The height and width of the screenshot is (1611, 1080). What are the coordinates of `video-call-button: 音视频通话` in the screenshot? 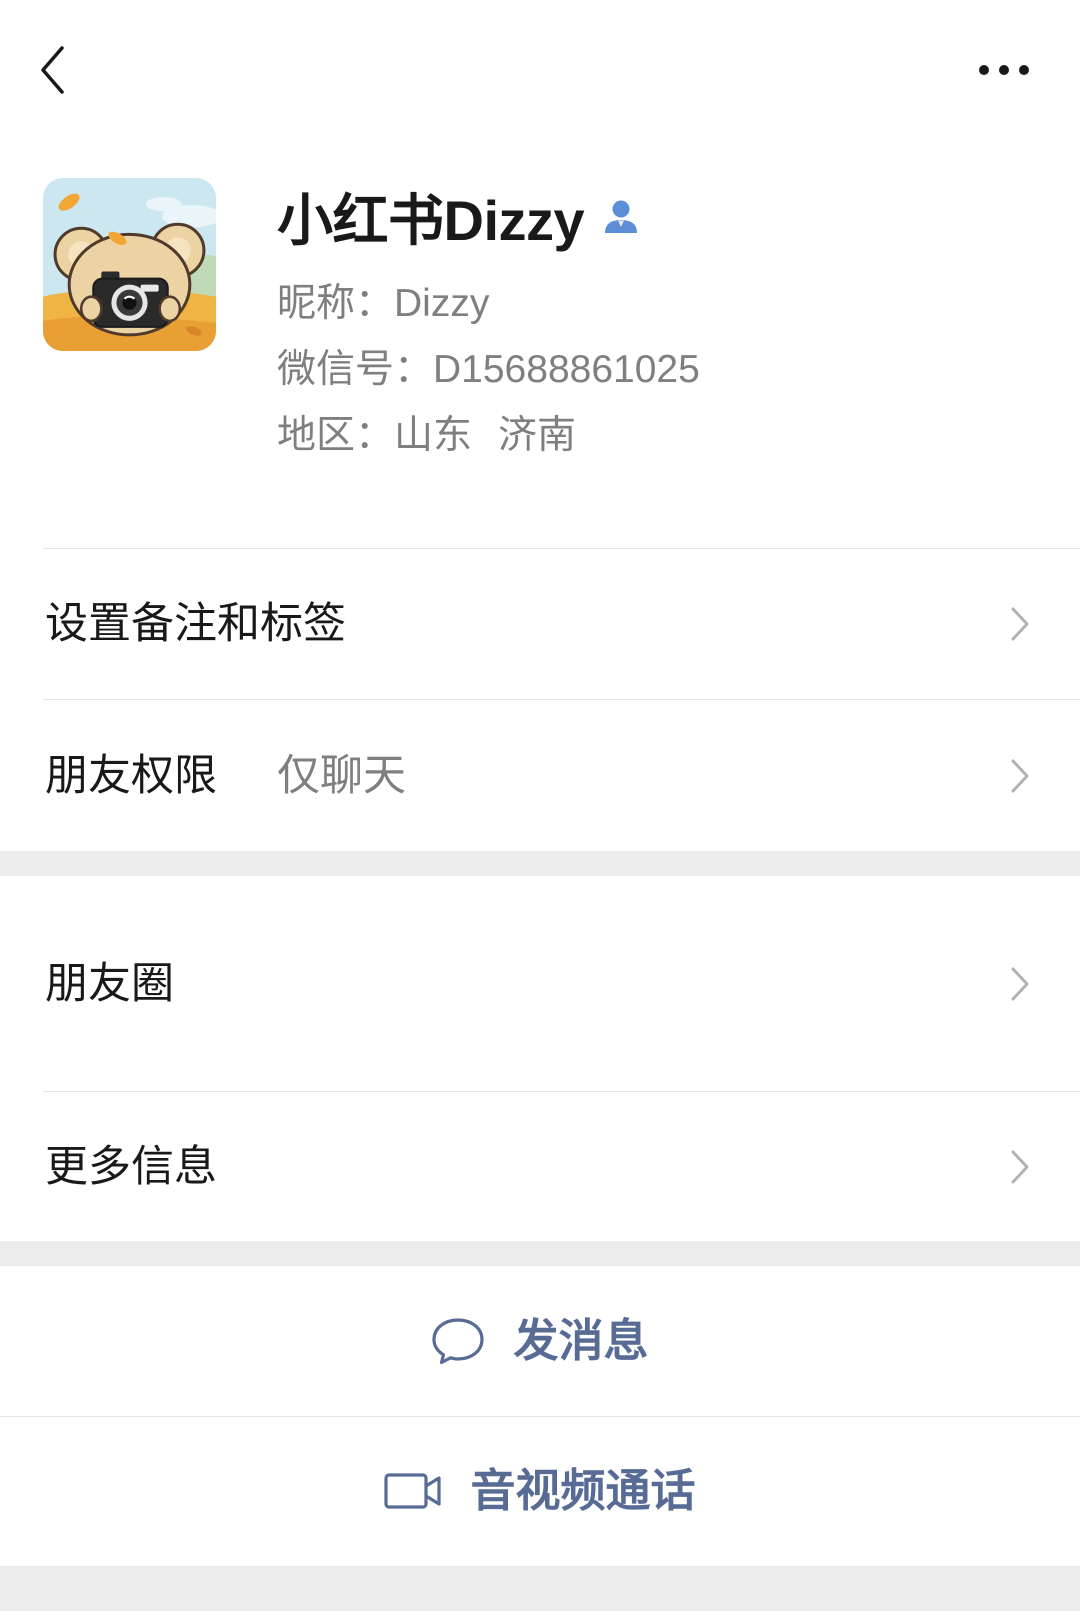 It's located at (540, 1491).